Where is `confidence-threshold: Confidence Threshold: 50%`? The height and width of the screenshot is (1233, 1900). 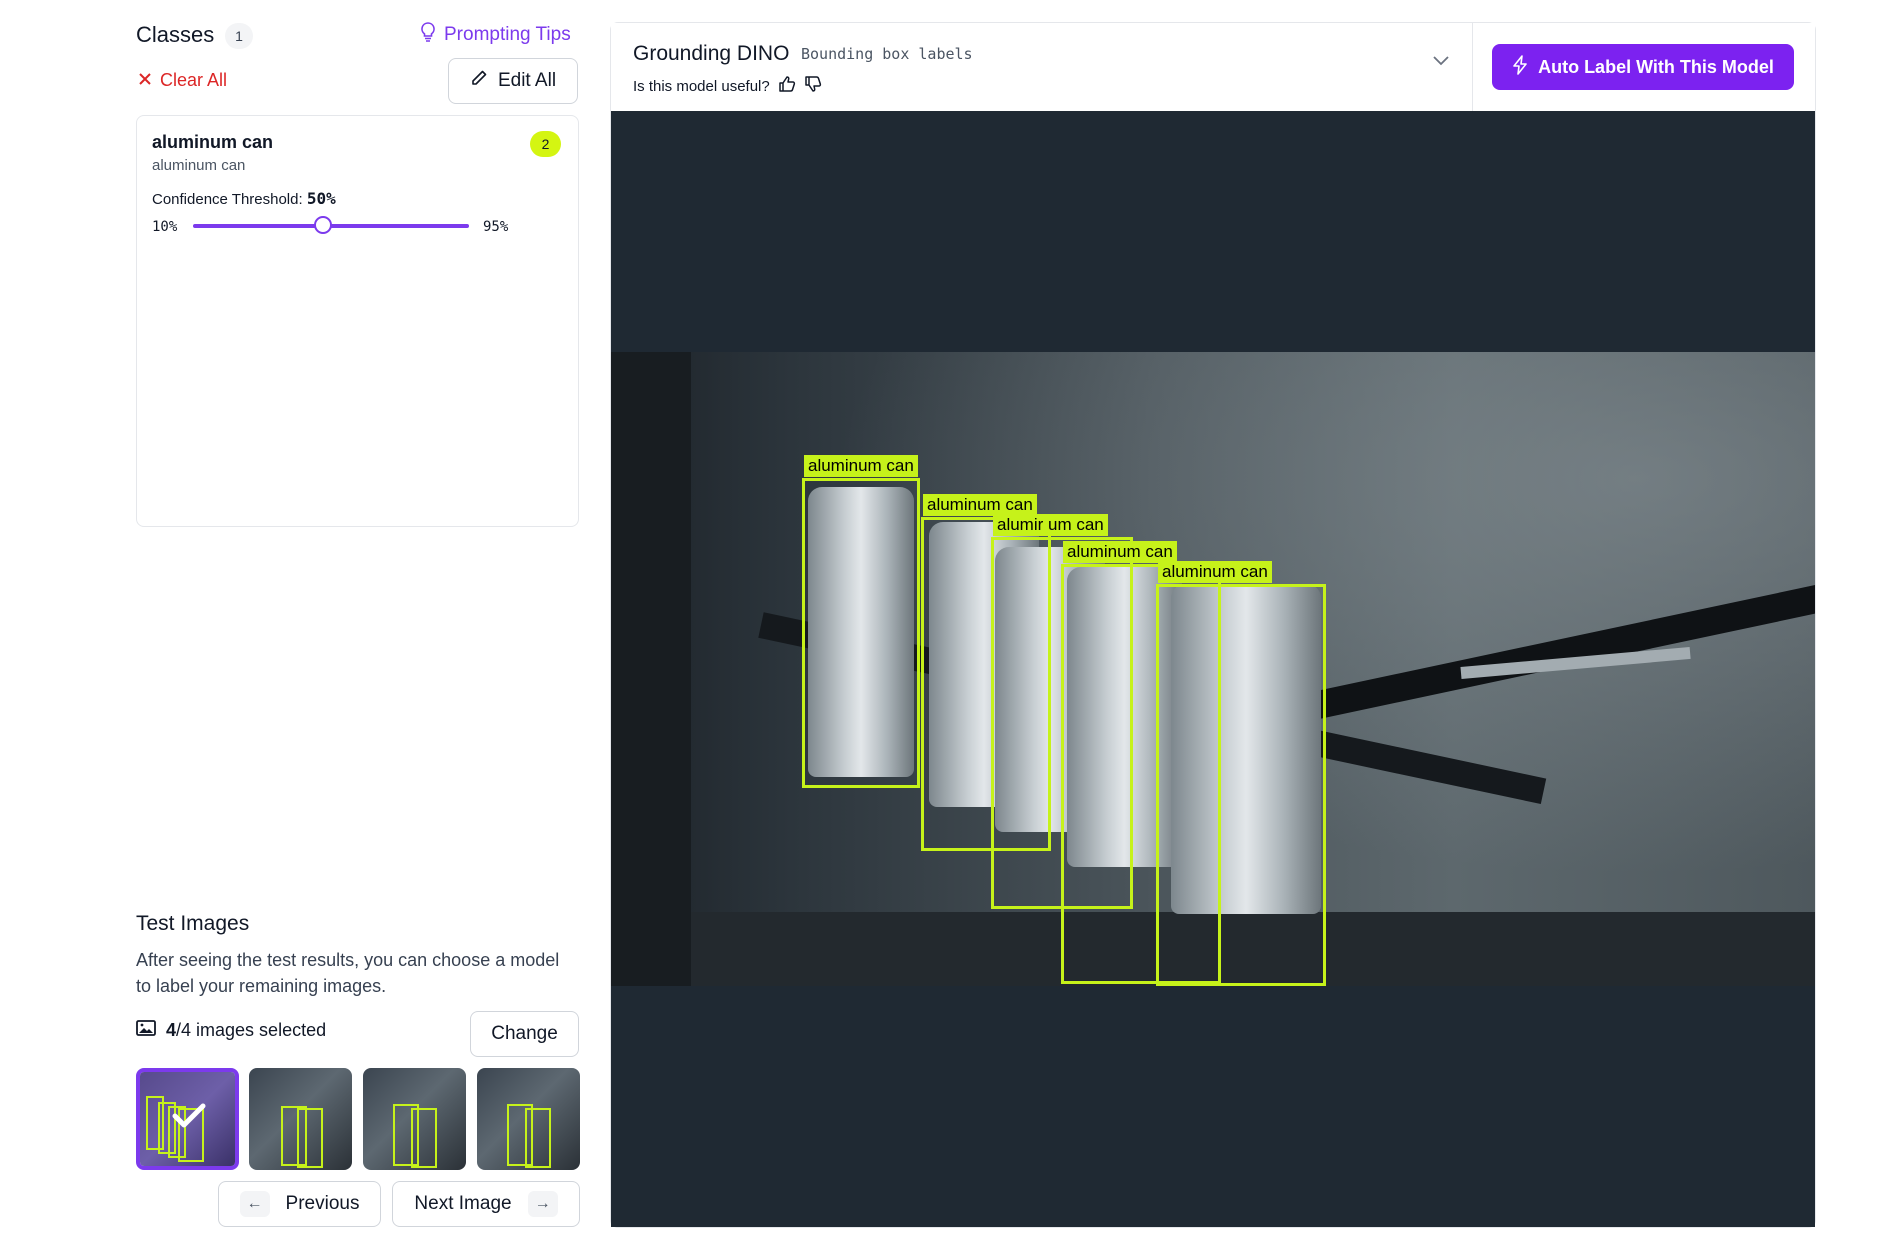
confidence-threshold: Confidence Threshold: 50% is located at coordinates (244, 198).